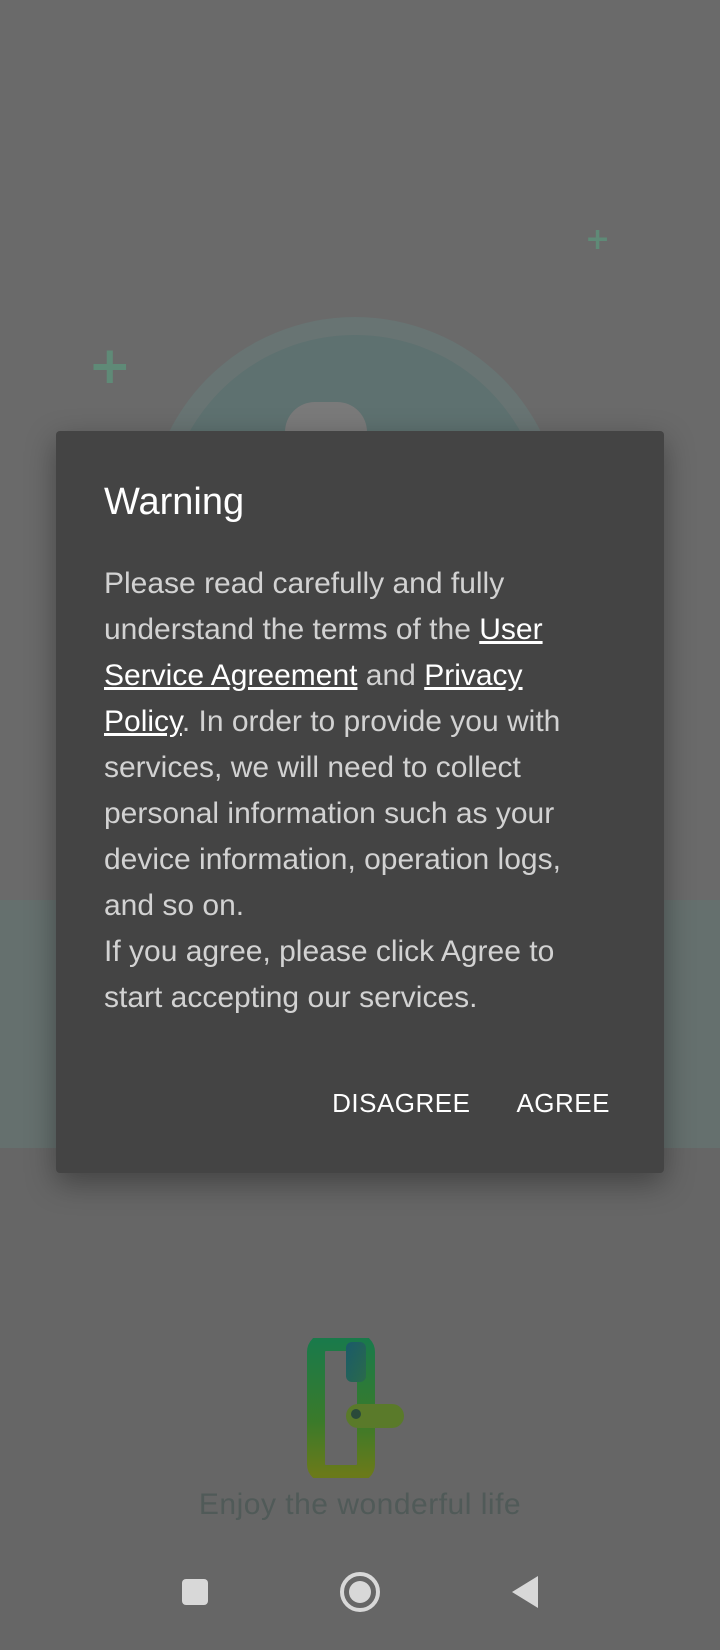 The width and height of the screenshot is (720, 1650). I want to click on recent-apps-button, so click(195, 1592).